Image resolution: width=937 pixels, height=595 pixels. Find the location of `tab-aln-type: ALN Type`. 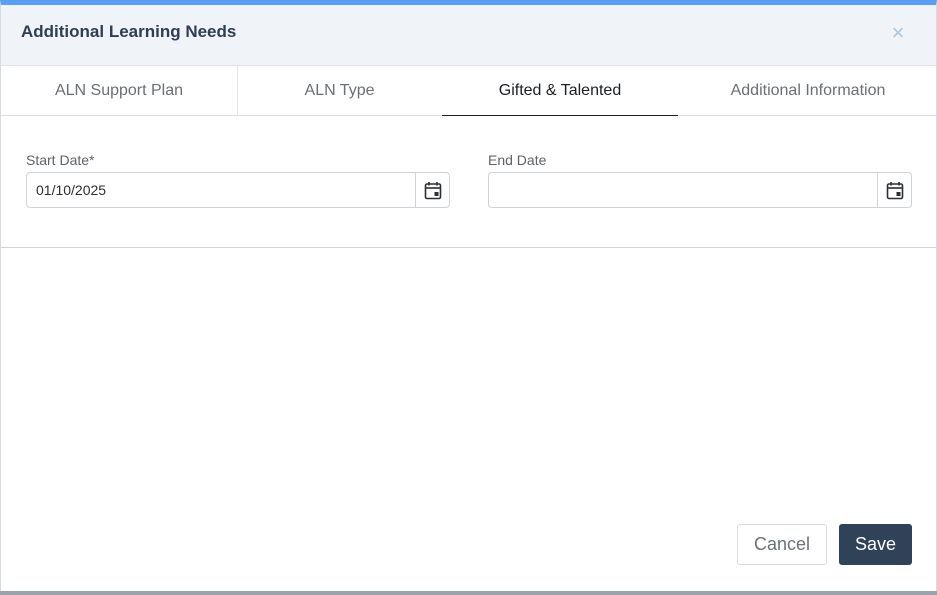

tab-aln-type: ALN Type is located at coordinates (339, 91).